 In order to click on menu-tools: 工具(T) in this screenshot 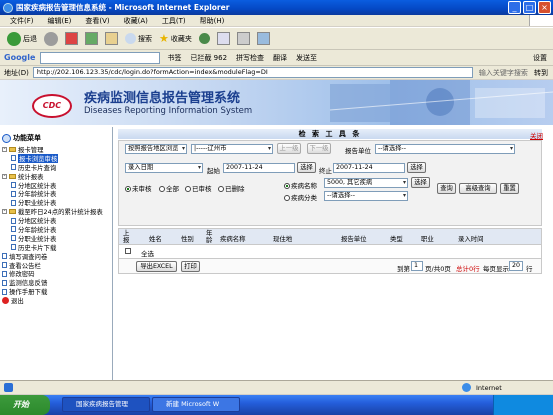, I will do `click(174, 21)`.